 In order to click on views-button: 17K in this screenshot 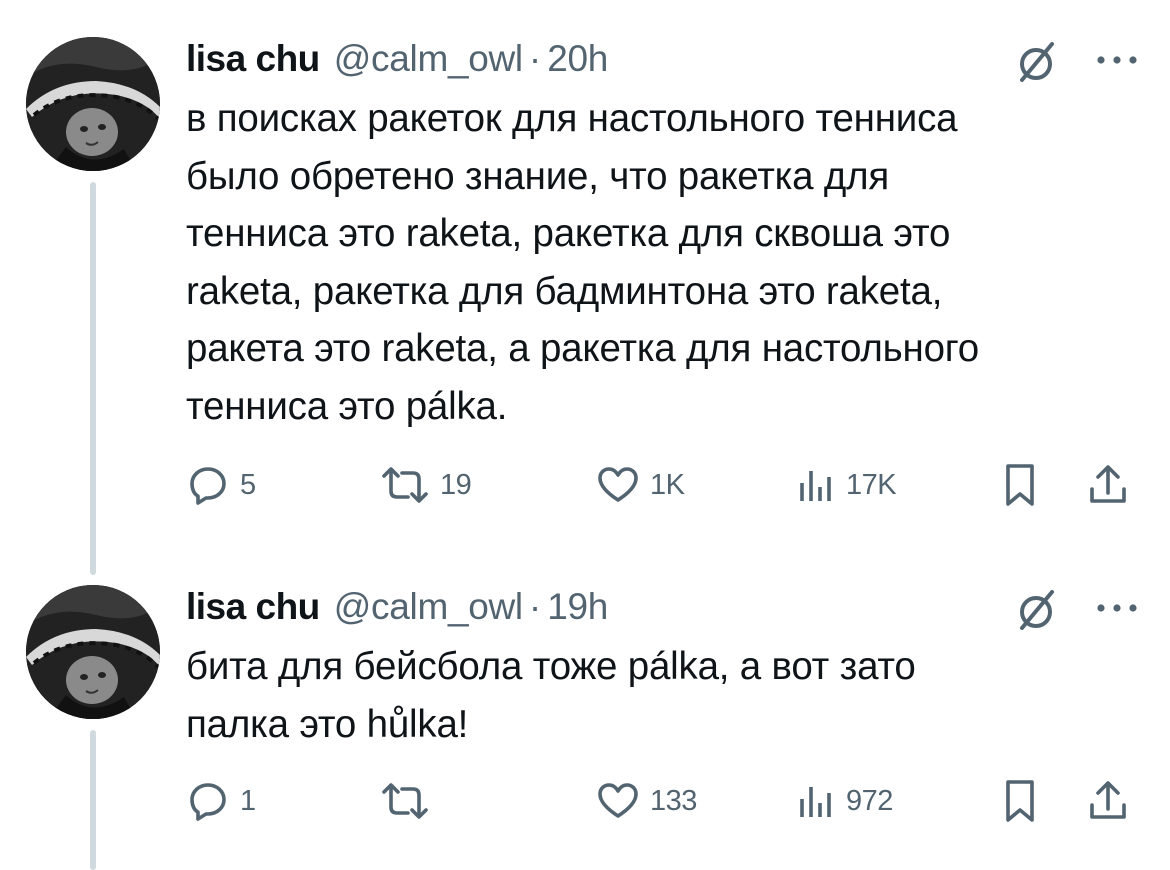, I will do `click(846, 485)`.